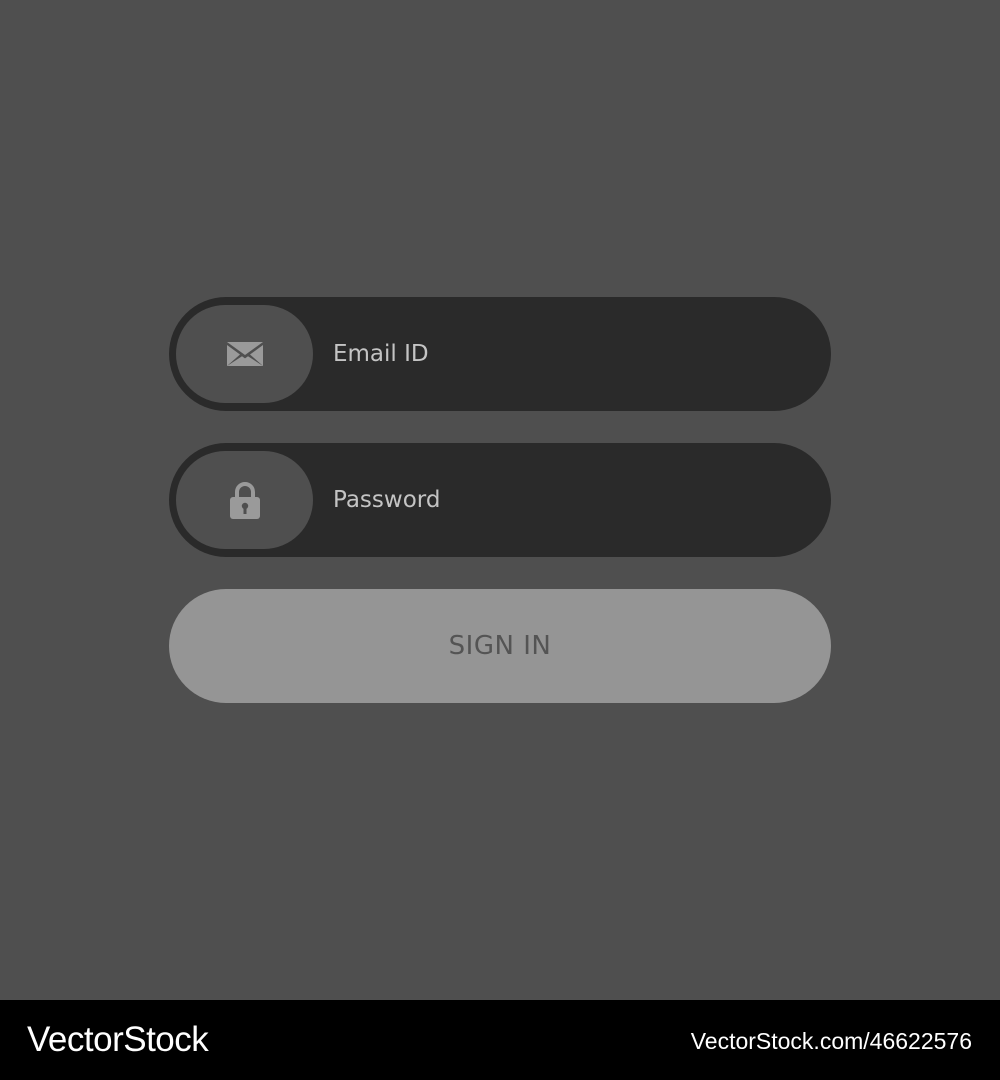 This screenshot has width=1000, height=1080. What do you see at coordinates (831, 1041) in the screenshot?
I see `watermark-image-ref: VectorStock.com/46622576` at bounding box center [831, 1041].